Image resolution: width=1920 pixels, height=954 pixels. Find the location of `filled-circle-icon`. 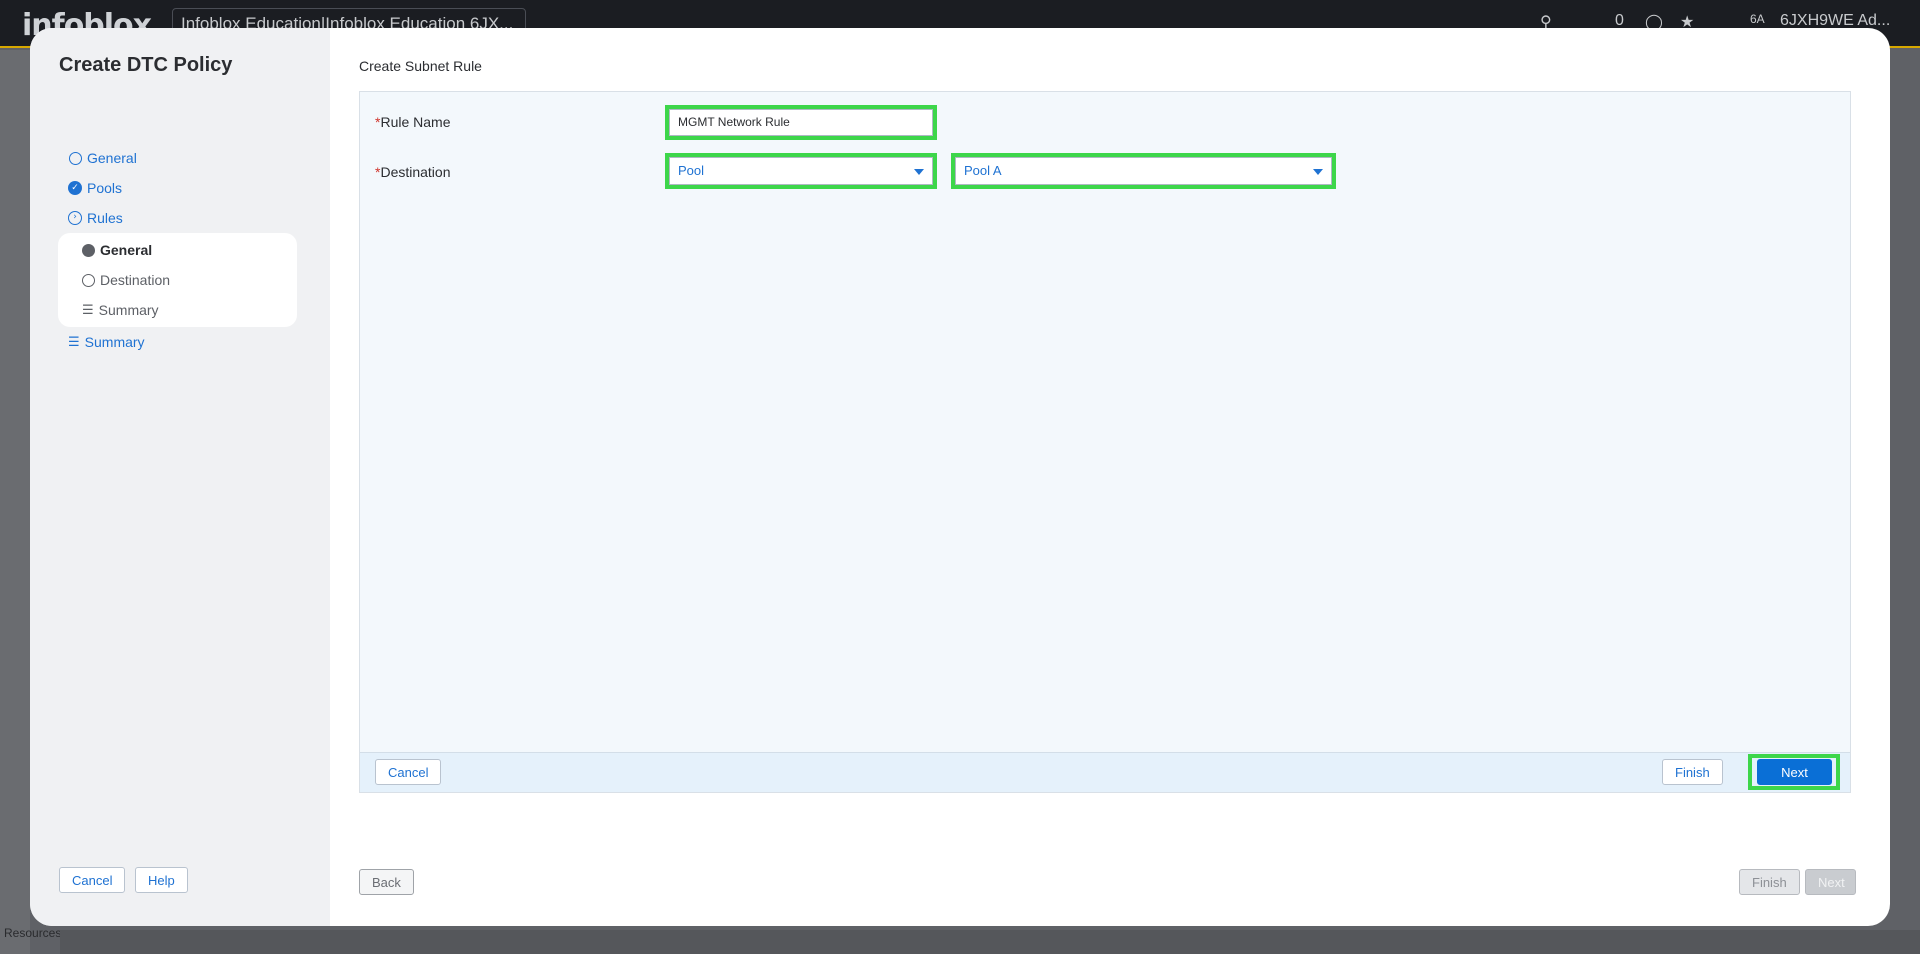

filled-circle-icon is located at coordinates (88, 250).